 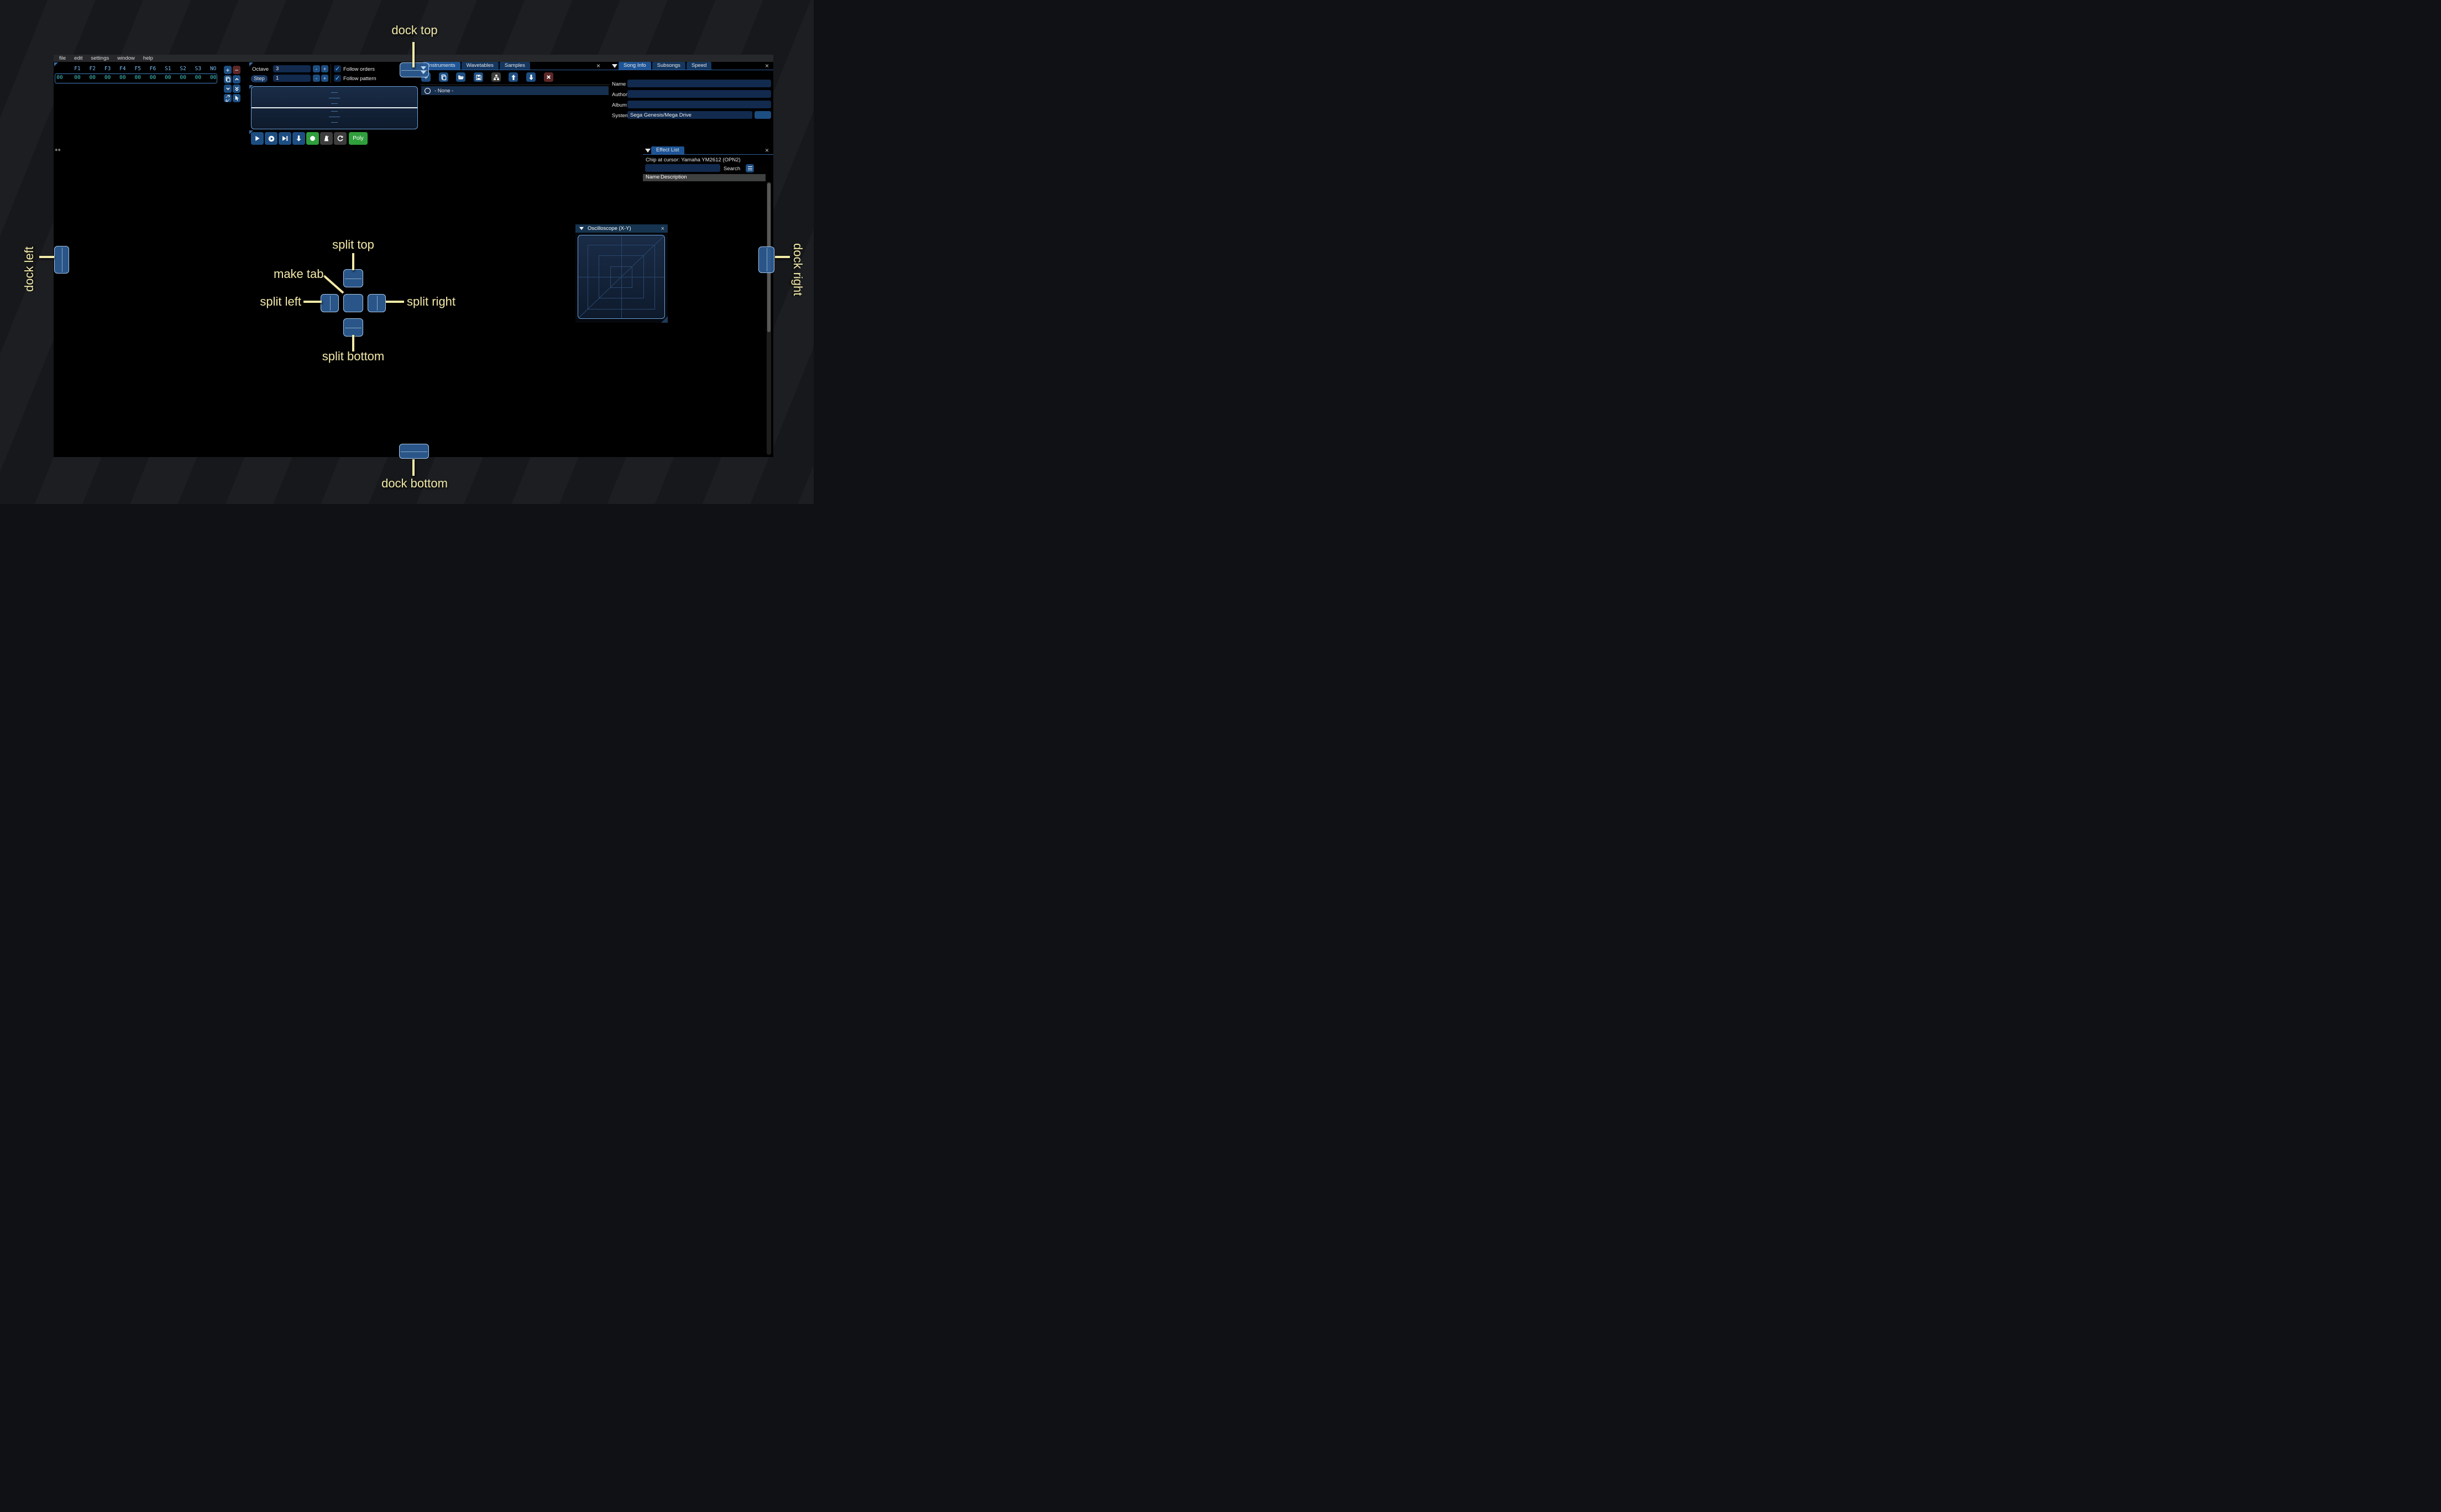 What do you see at coordinates (29, 269) in the screenshot?
I see `label-dock-left: dock left` at bounding box center [29, 269].